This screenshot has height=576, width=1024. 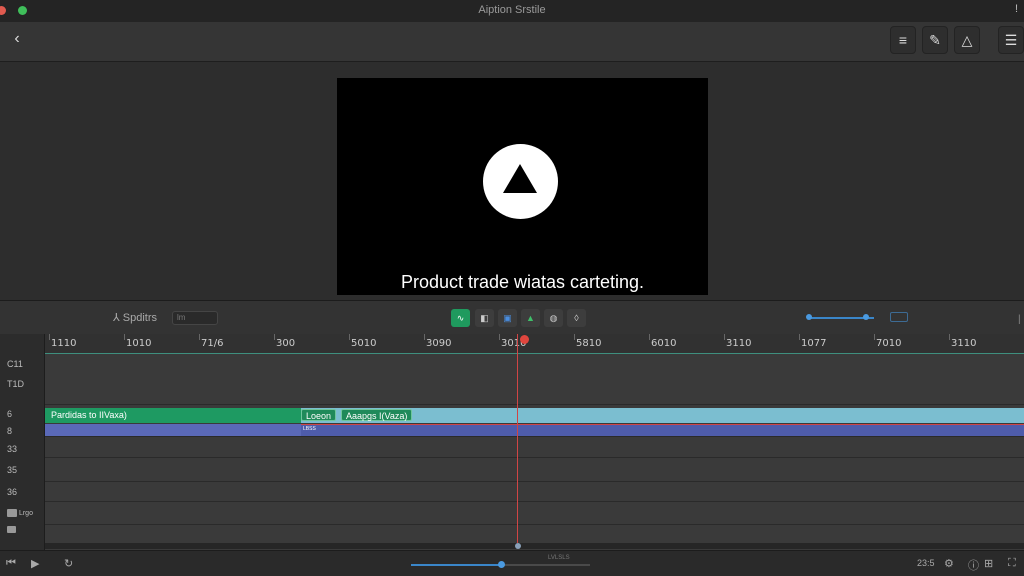 I want to click on warning-button: △, so click(x=967, y=40).